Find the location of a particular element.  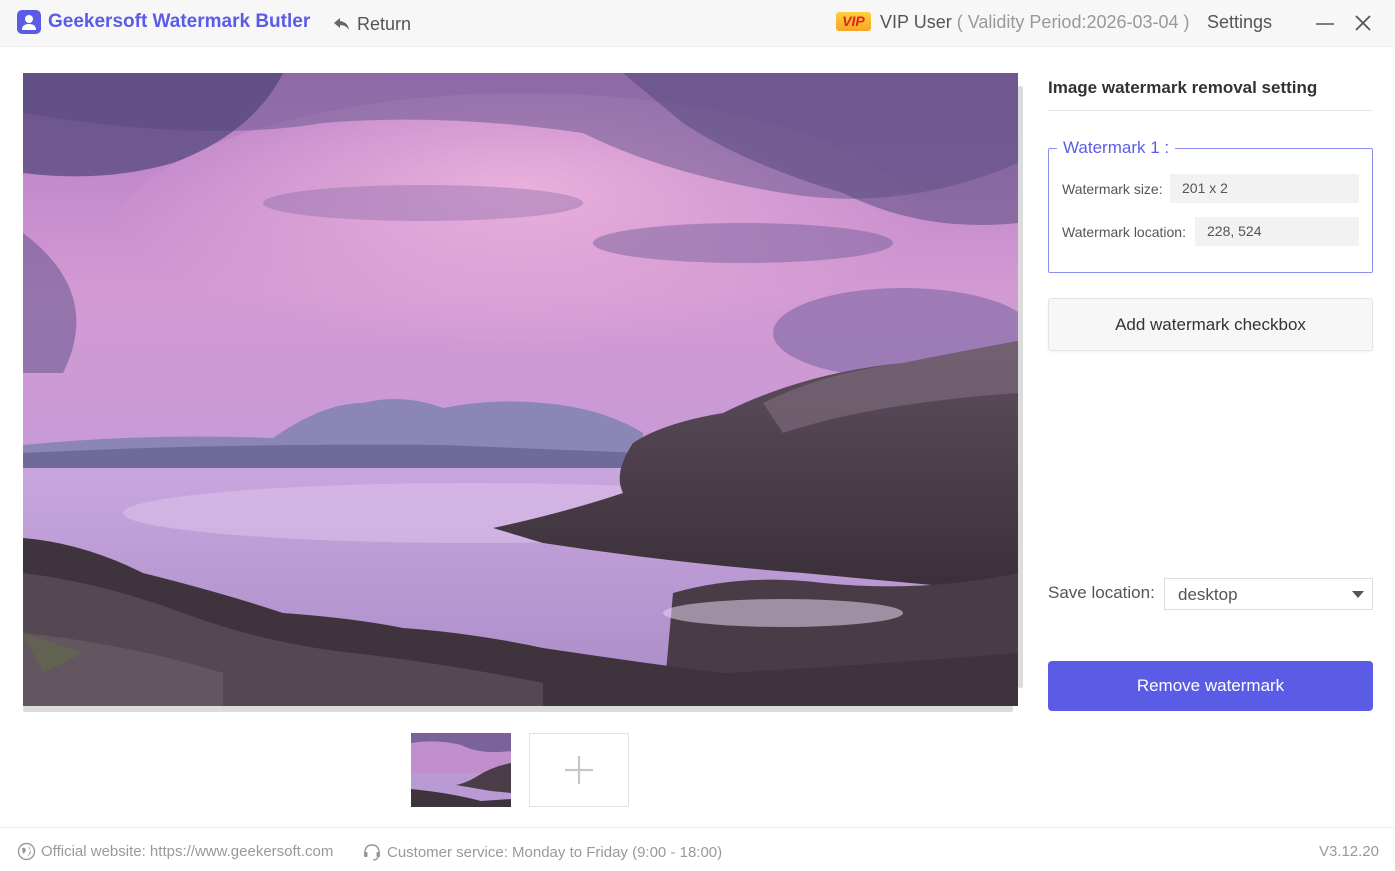

plus-icon is located at coordinates (579, 770).